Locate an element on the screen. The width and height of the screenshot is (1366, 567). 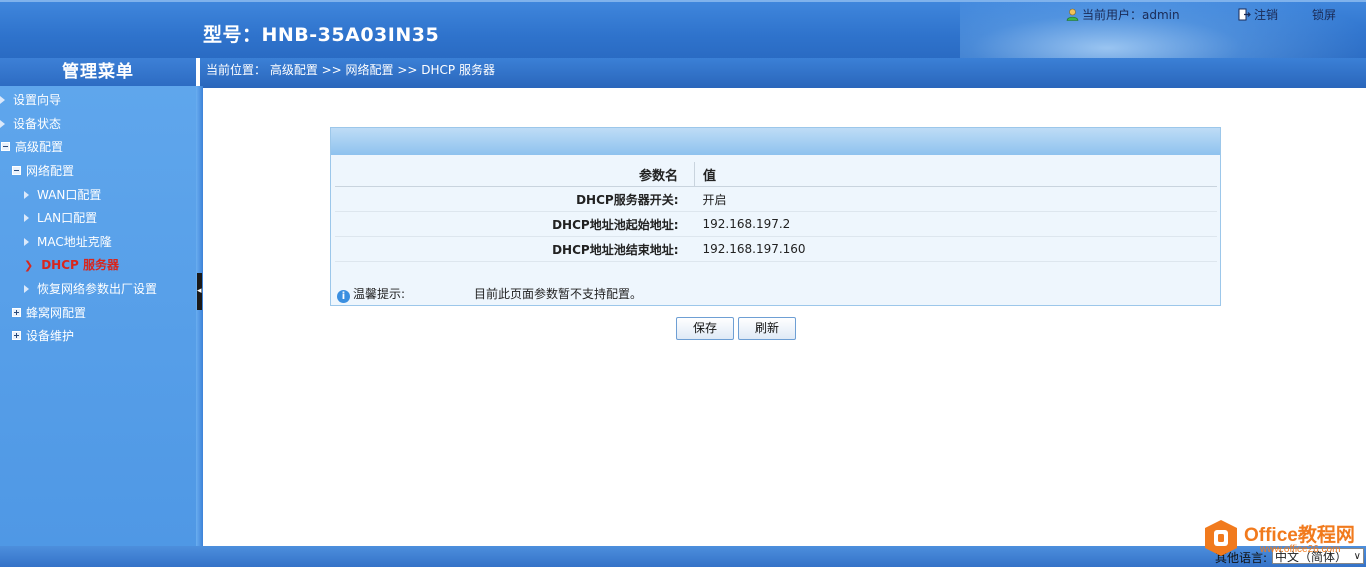
sidebar-item-label: 高级配置 is located at coordinates (39, 147).